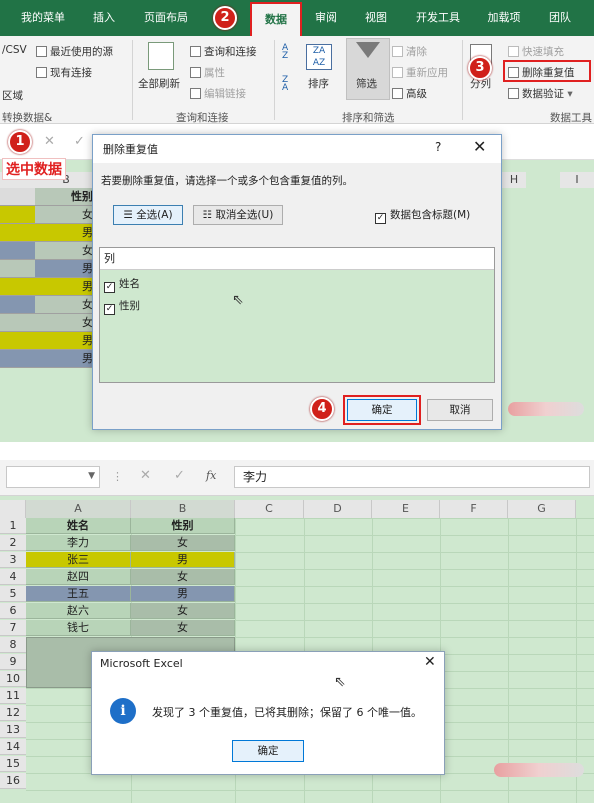  Describe the element at coordinates (218, 93) in the screenshot. I see `edit-links-button: 编辑链接` at that location.